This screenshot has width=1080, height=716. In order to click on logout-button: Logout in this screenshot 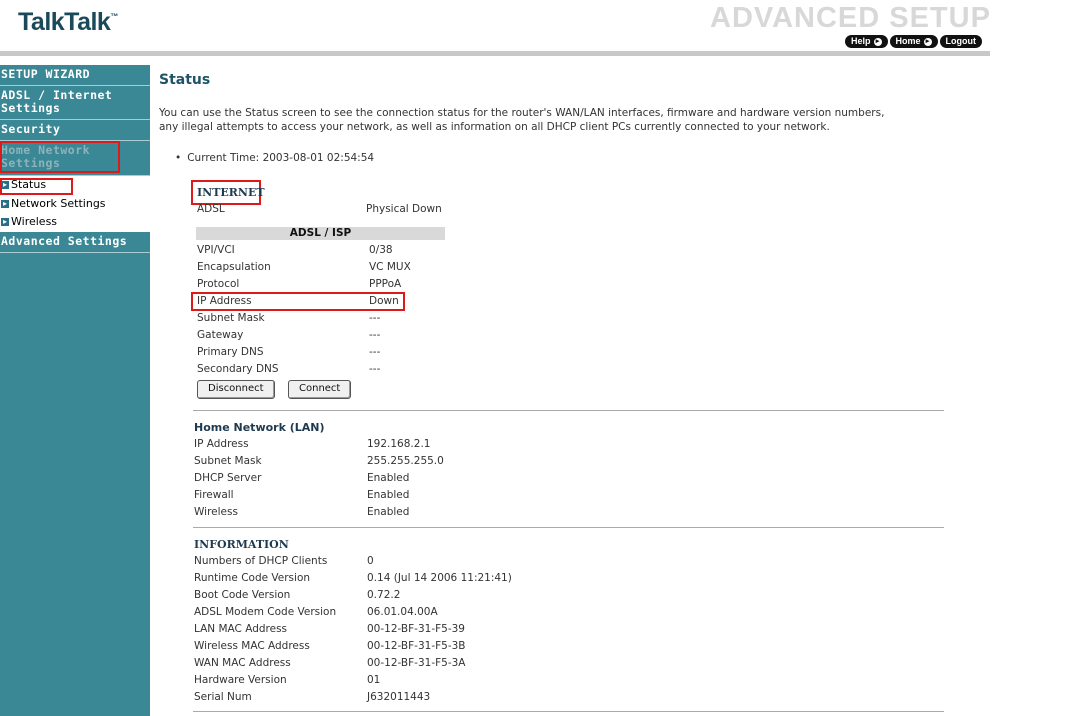, I will do `click(961, 41)`.